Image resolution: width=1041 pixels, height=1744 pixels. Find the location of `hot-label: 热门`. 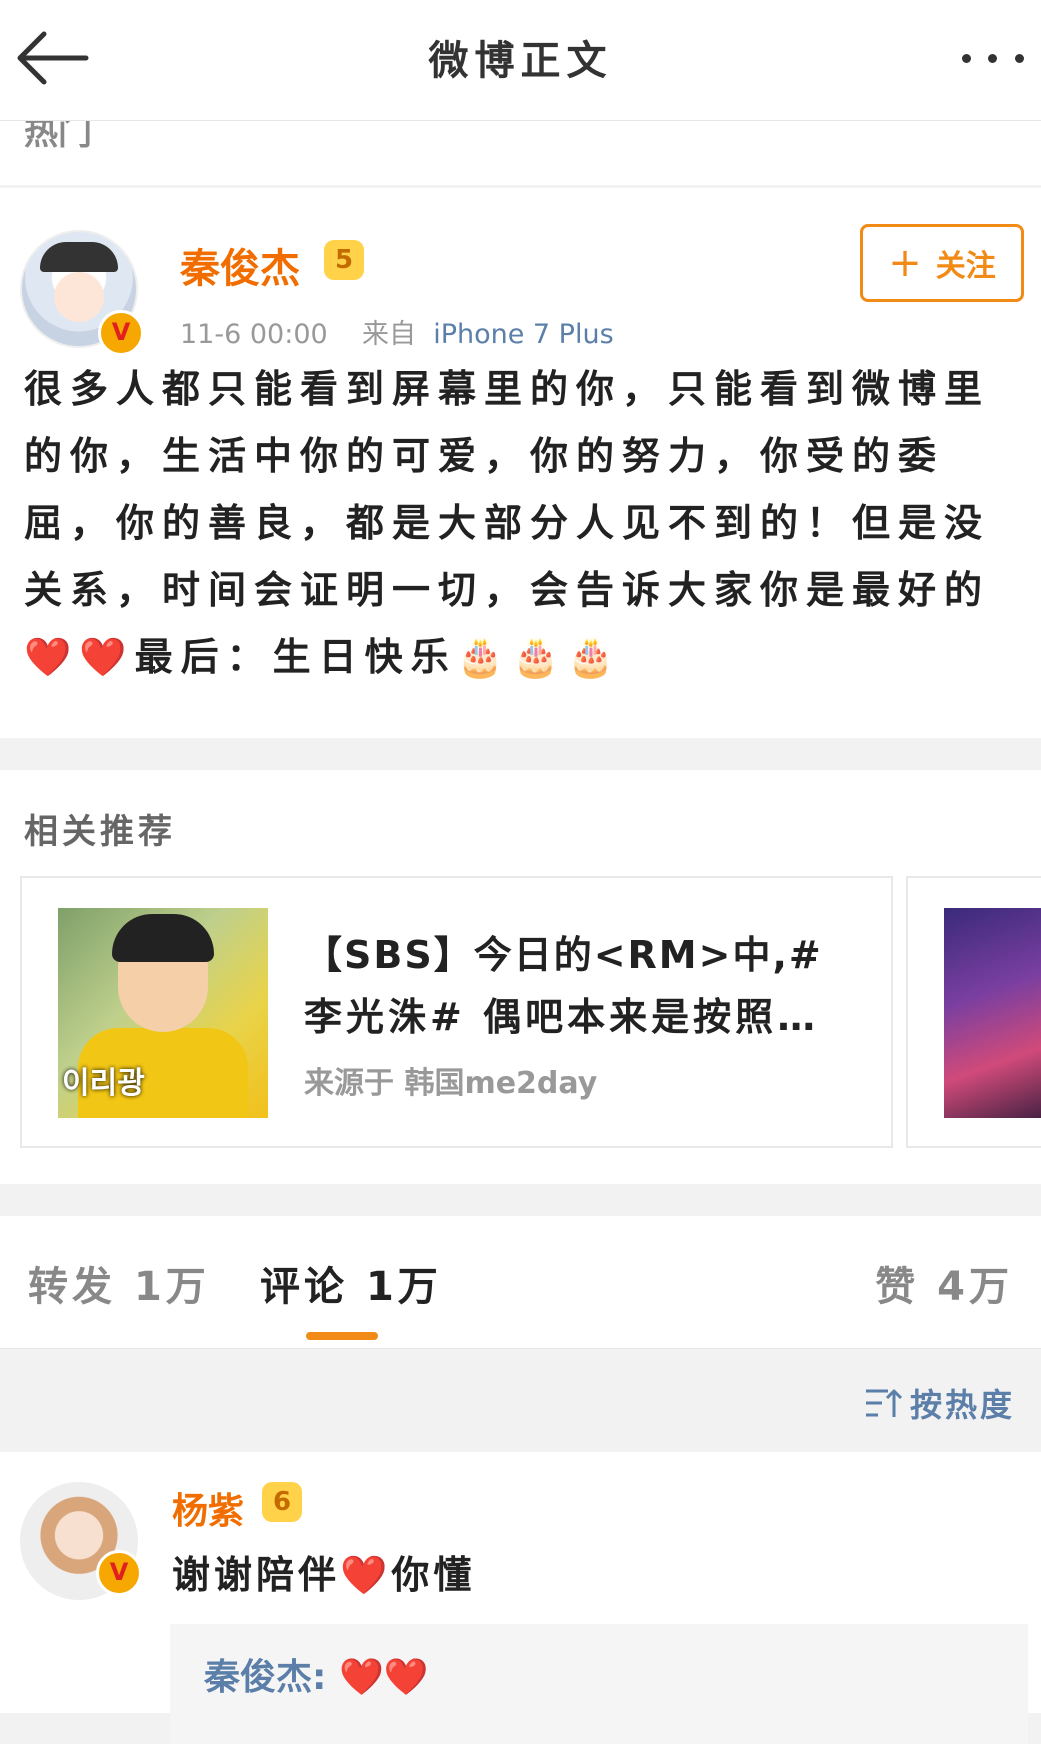

hot-label: 热门 is located at coordinates (58, 137).